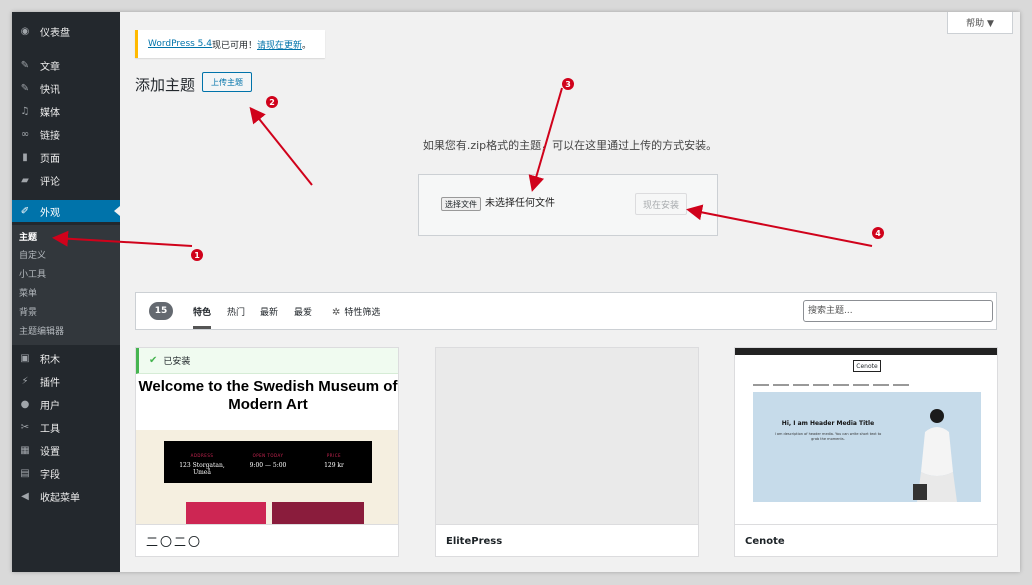 This screenshot has height=585, width=1032. What do you see at coordinates (268, 455) in the screenshot?
I see `info-label: OPEN TODAY` at bounding box center [268, 455].